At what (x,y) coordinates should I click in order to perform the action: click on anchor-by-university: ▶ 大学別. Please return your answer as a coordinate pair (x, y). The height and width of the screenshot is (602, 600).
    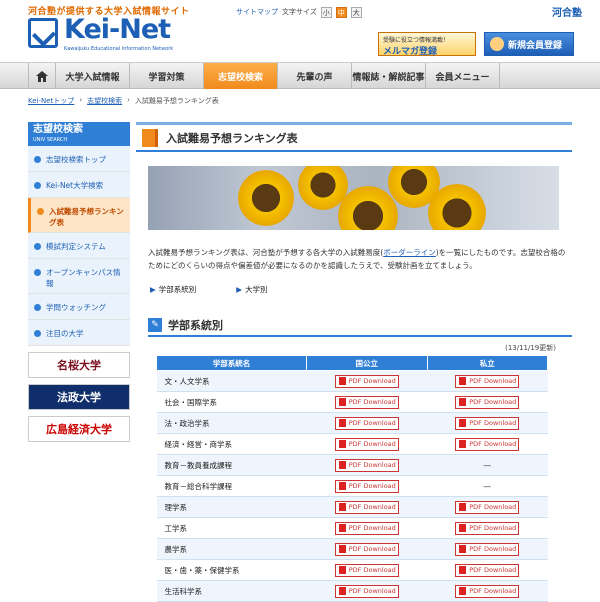
    Looking at the image, I should click on (251, 289).